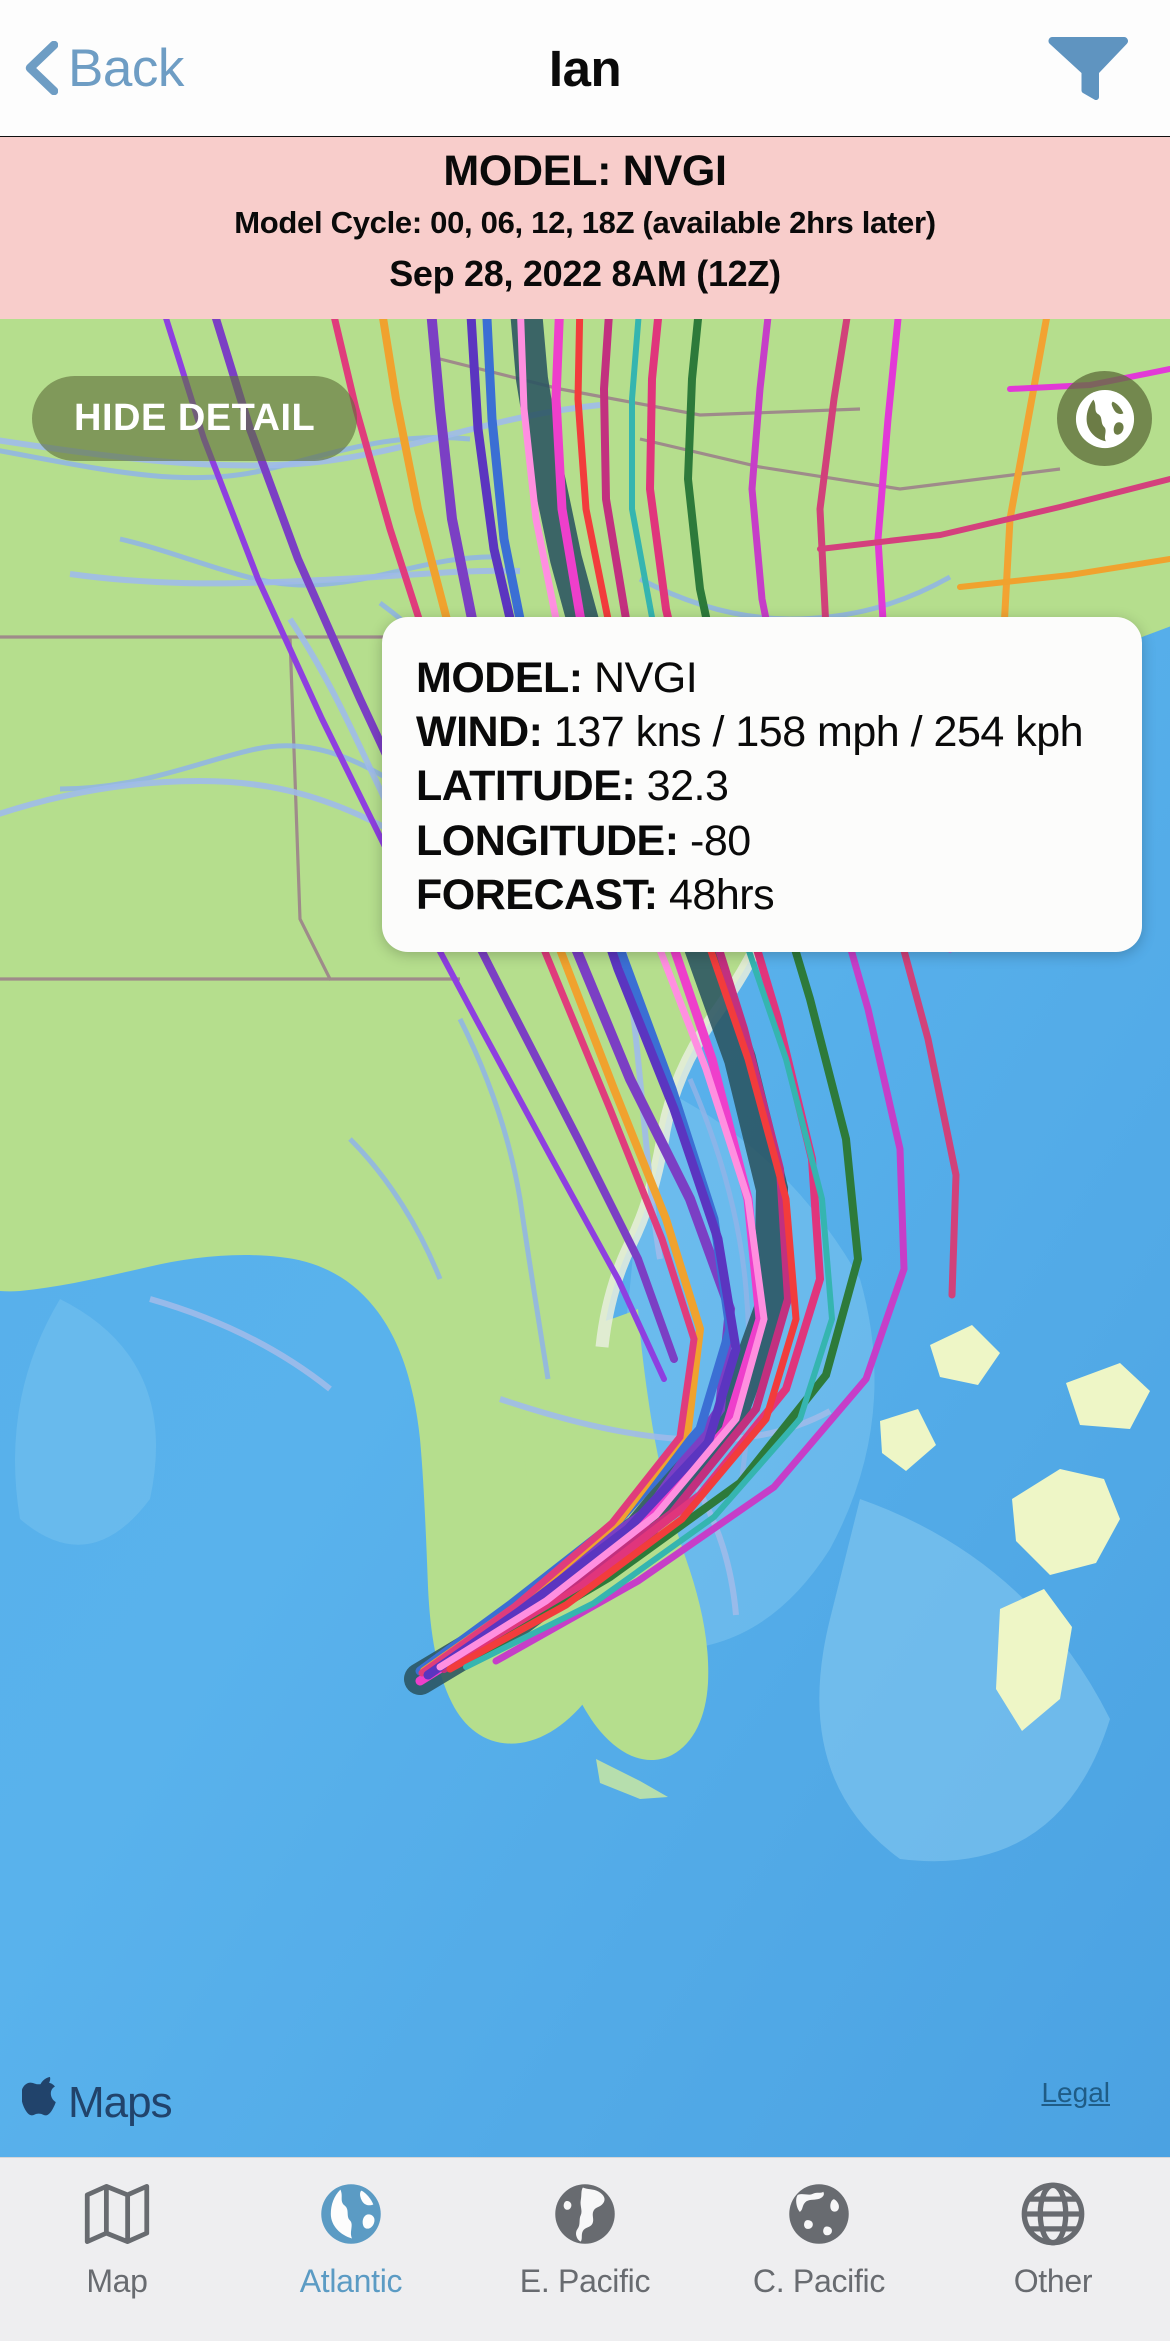  I want to click on filter-funnel-icon, so click(1088, 68).